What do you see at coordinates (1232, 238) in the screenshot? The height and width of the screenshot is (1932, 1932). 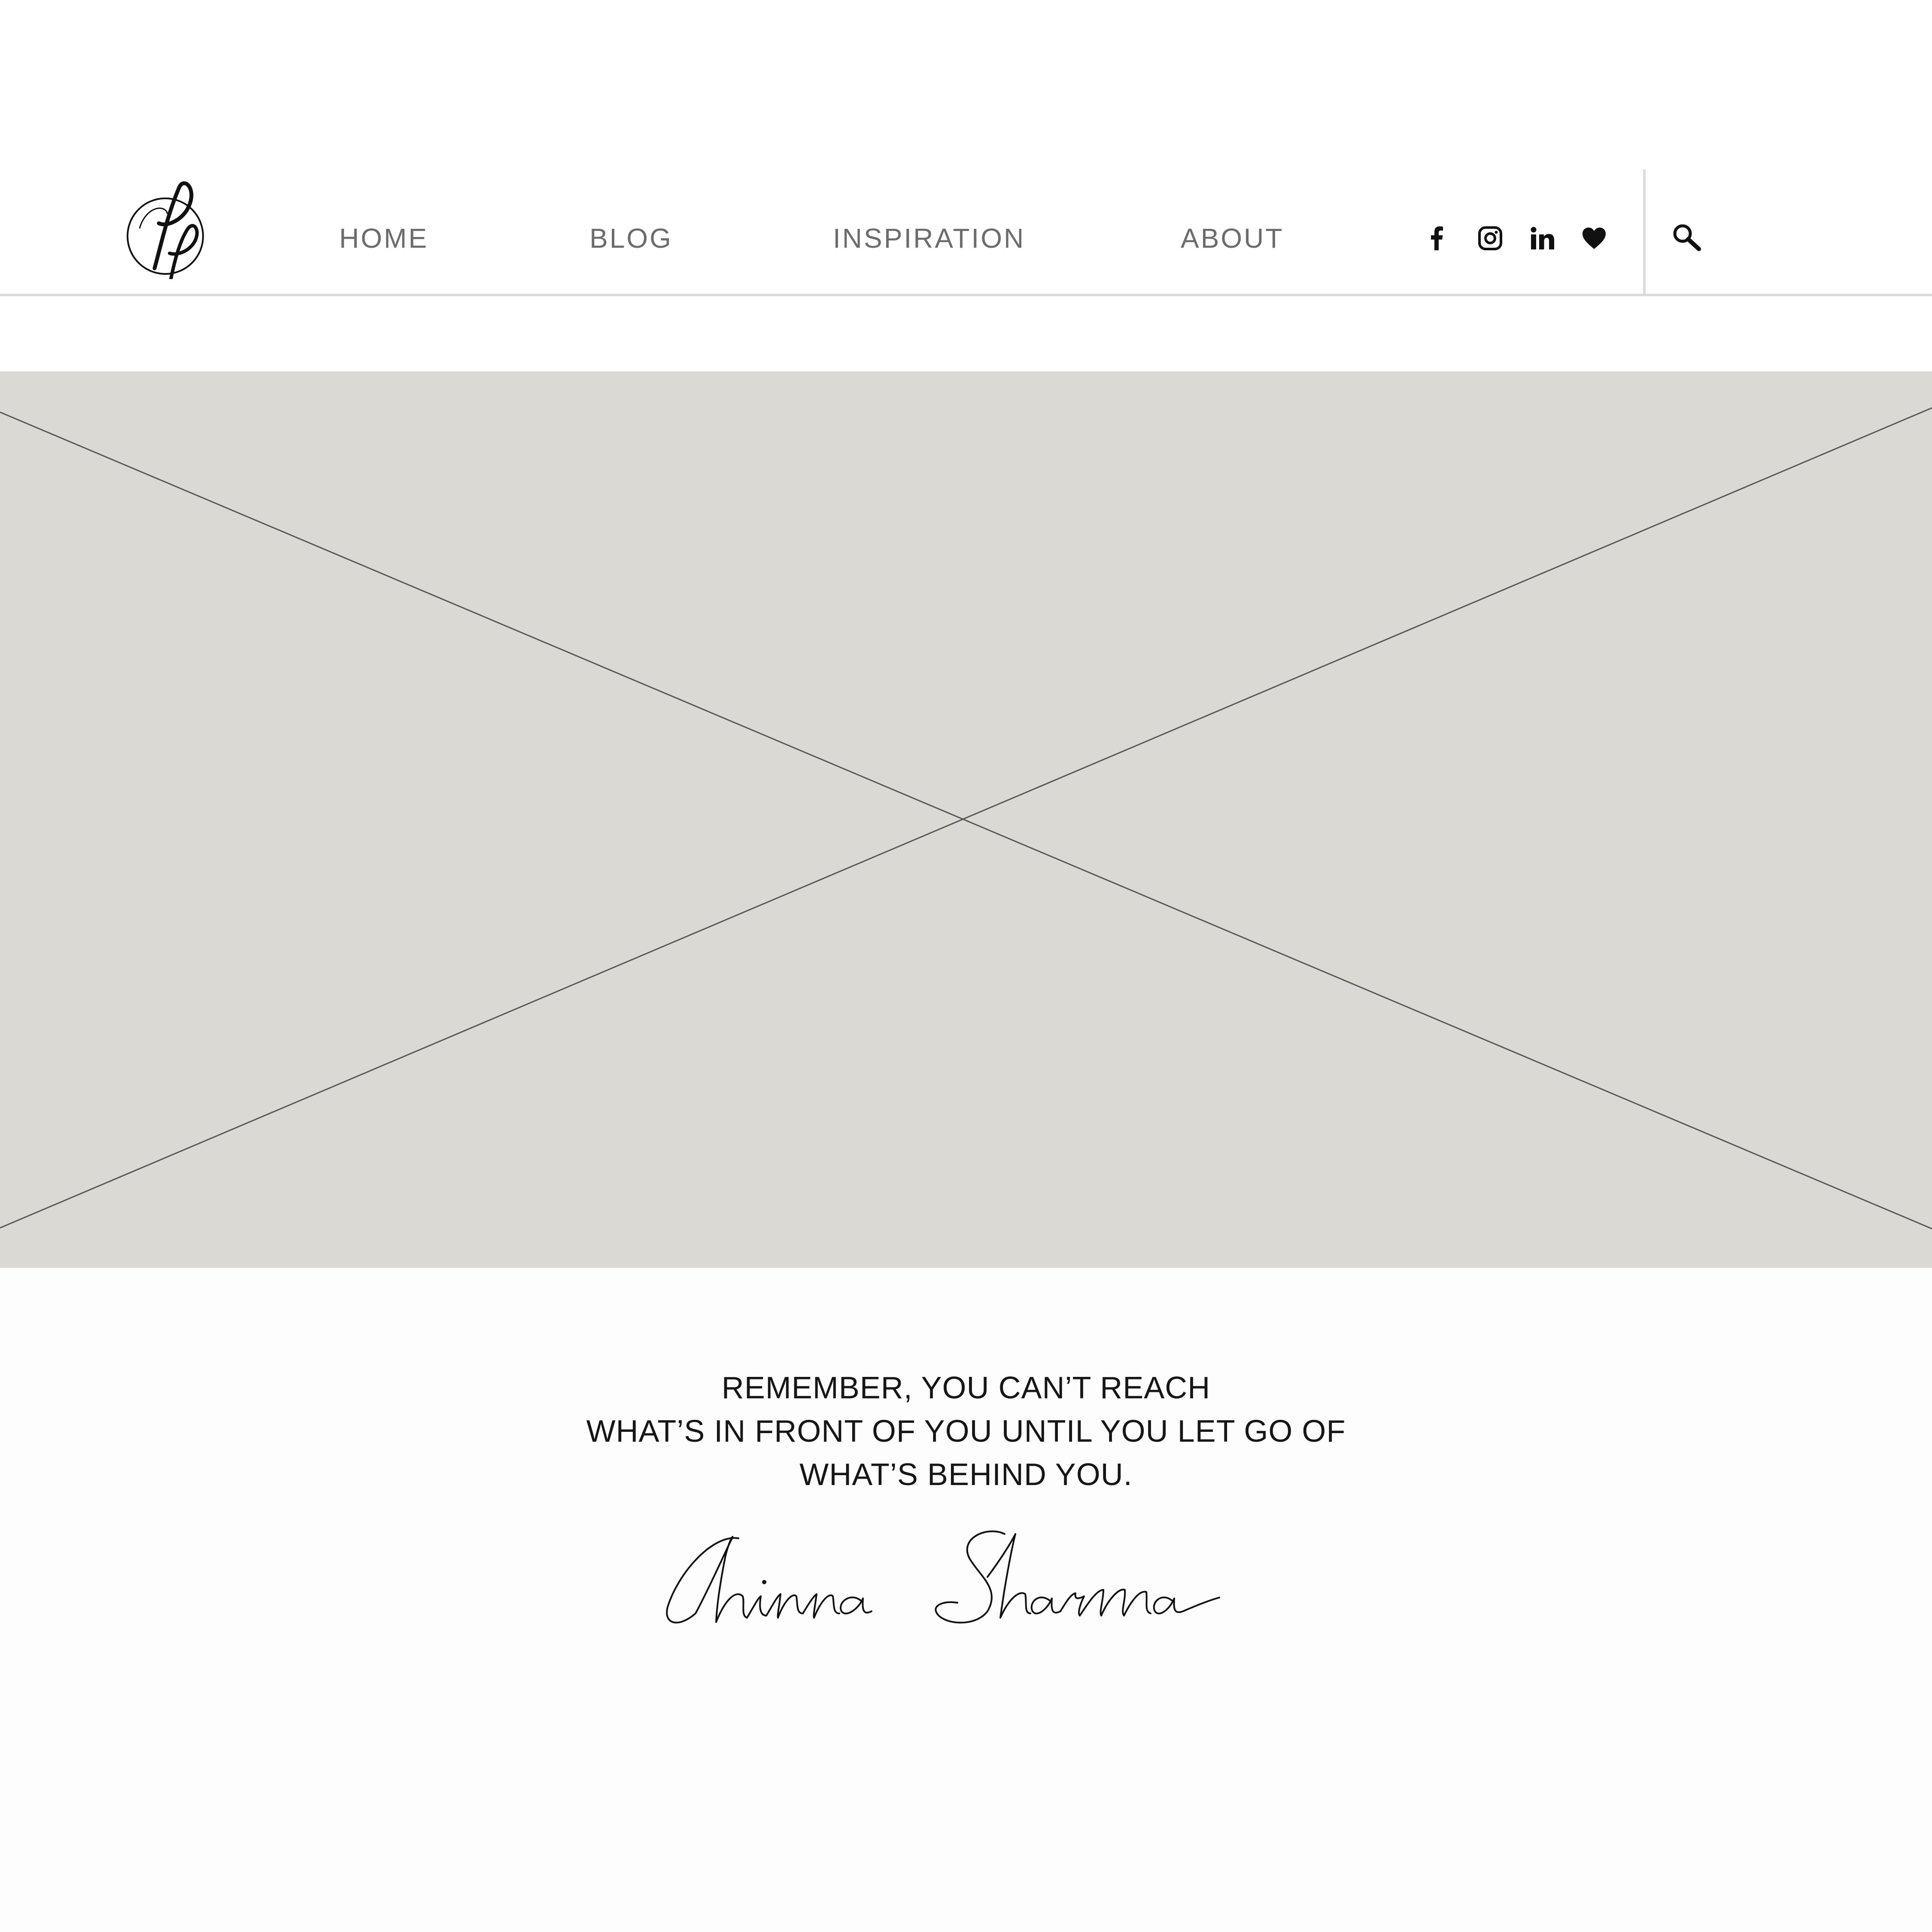 I see `nav-about: ABOUT` at bounding box center [1232, 238].